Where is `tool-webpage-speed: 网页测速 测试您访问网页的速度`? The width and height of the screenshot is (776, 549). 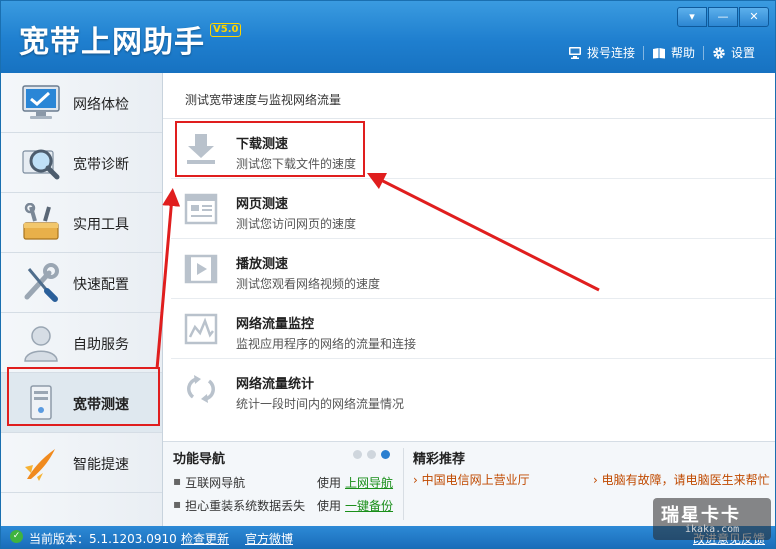
tool-webpage-speed: 网页测速 测试您访问网页的速度 is located at coordinates (473, 209).